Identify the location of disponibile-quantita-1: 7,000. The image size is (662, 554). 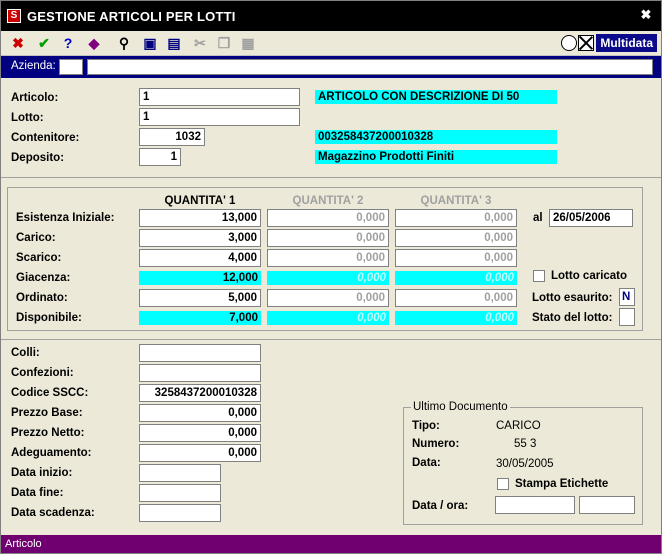
(200, 318).